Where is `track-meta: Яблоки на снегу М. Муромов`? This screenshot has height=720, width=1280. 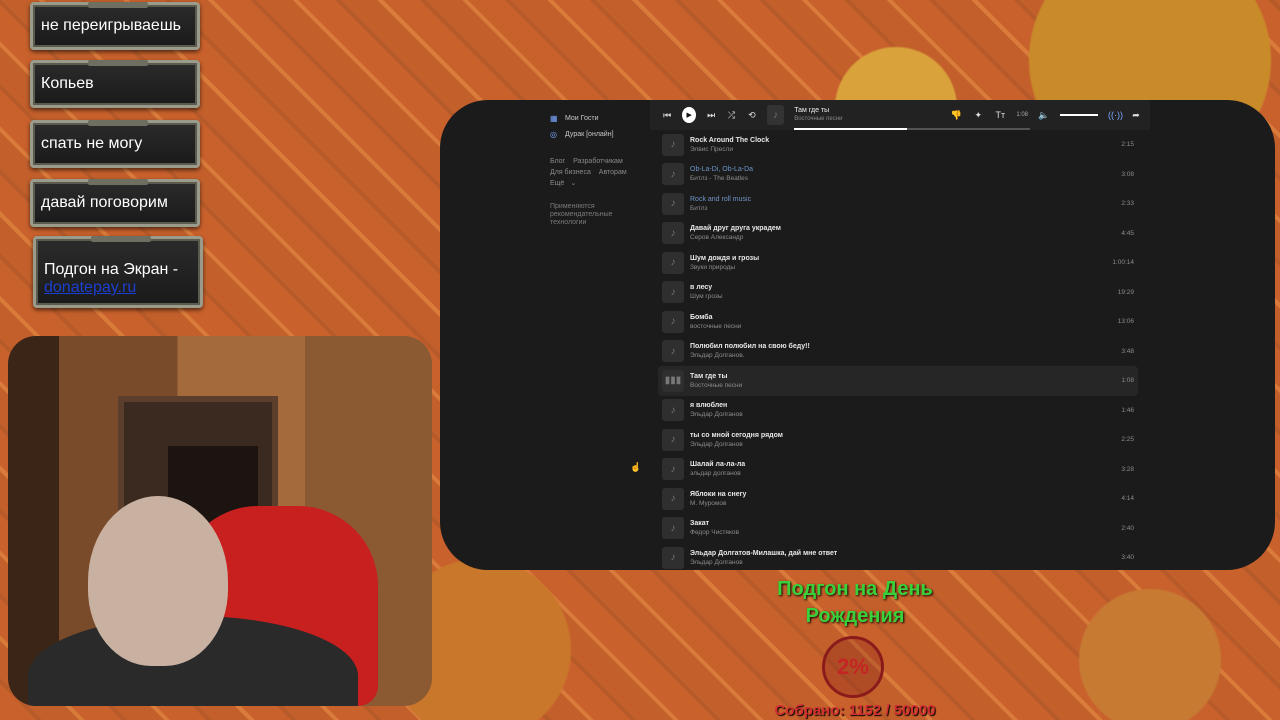 track-meta: Яблоки на снегу М. Муромов is located at coordinates (892, 499).